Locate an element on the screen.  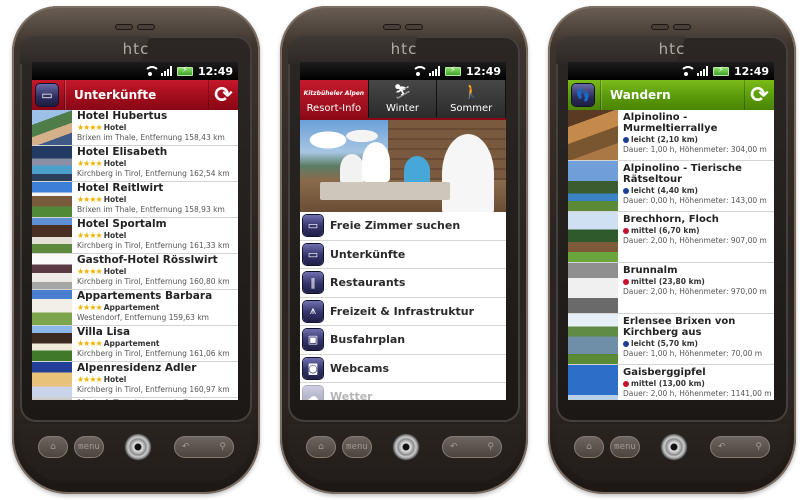
difficulty-label: leicht (4,40 km) is located at coordinates (664, 190).